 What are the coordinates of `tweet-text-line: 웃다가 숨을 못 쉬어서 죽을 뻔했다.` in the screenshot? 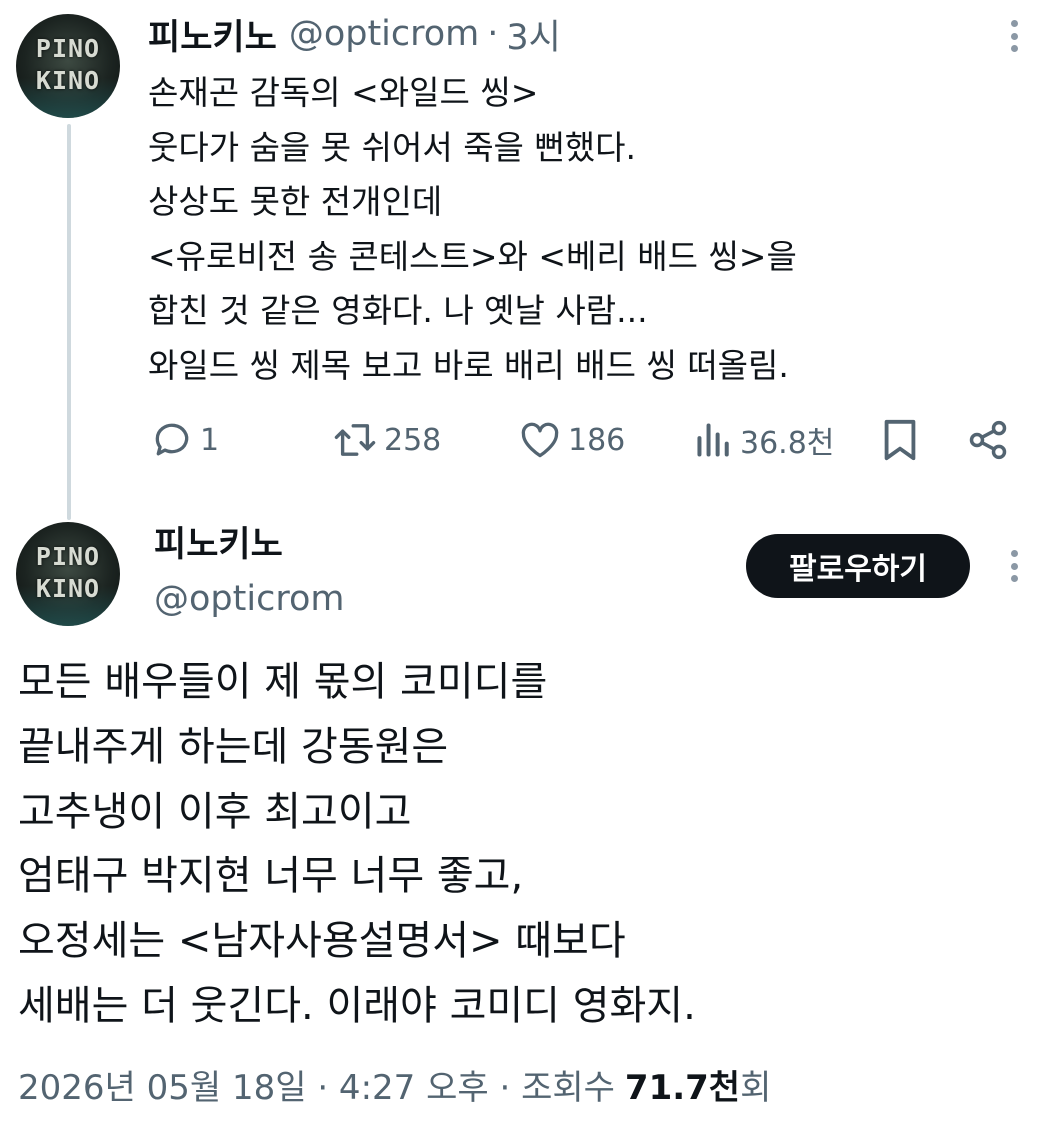 It's located at (392, 147).